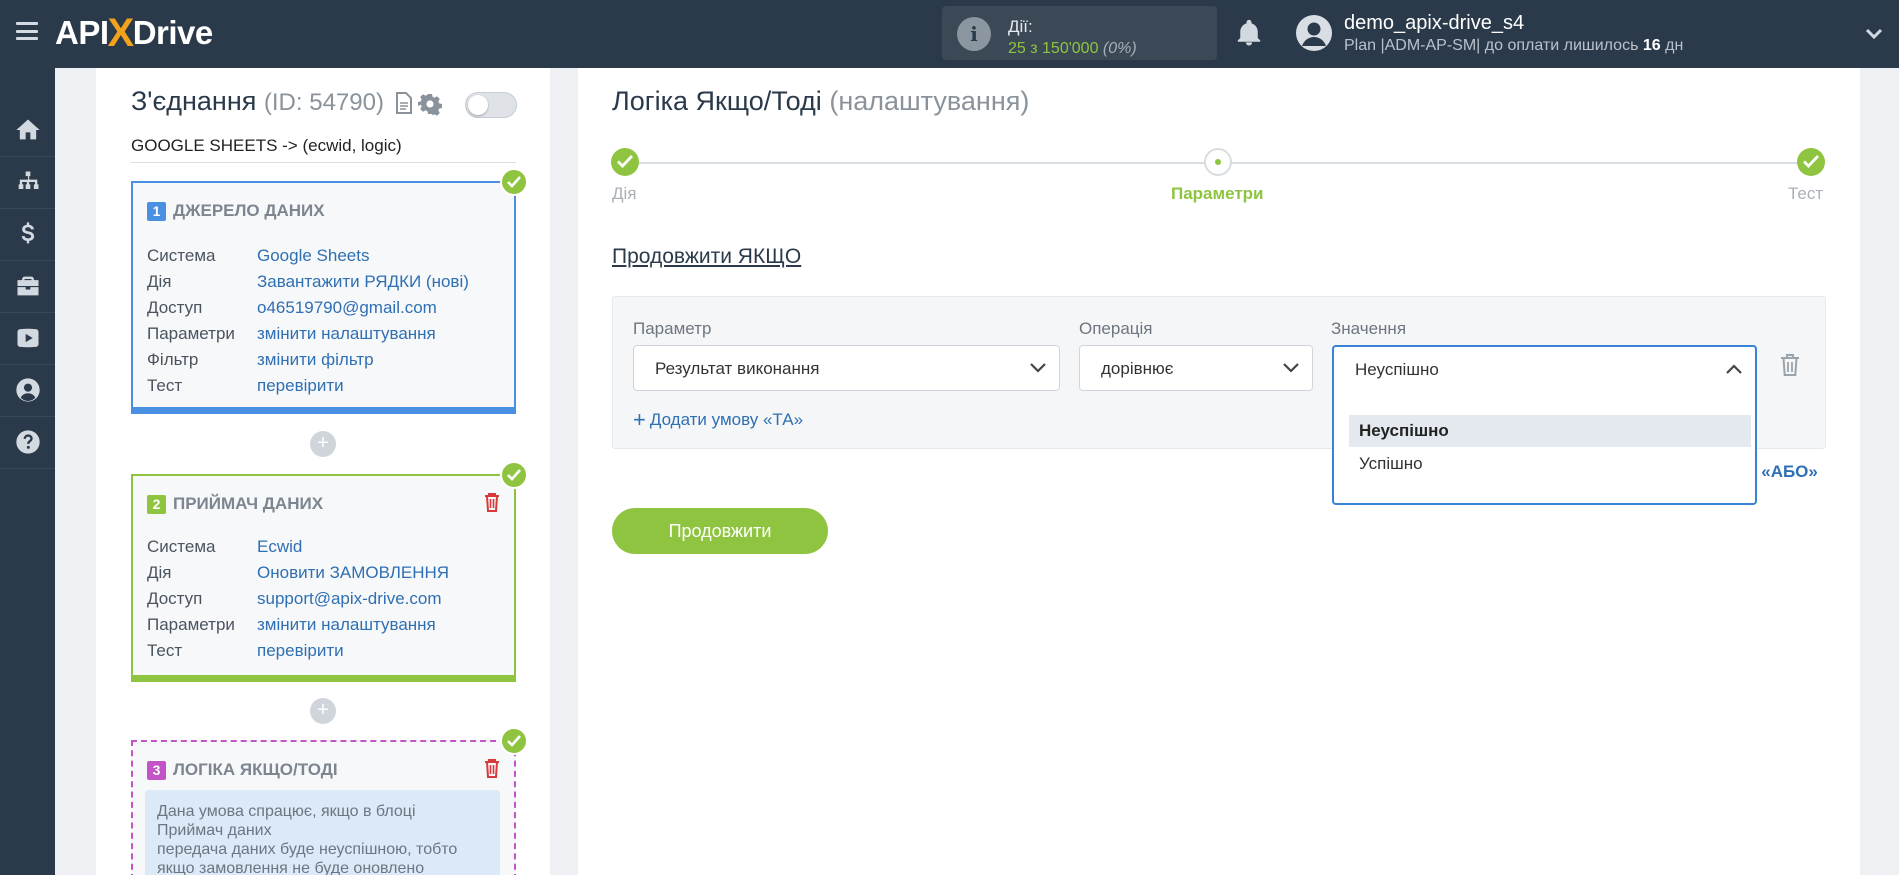  What do you see at coordinates (737, 368) in the screenshot?
I see `parameter-select-value: Результат виконання` at bounding box center [737, 368].